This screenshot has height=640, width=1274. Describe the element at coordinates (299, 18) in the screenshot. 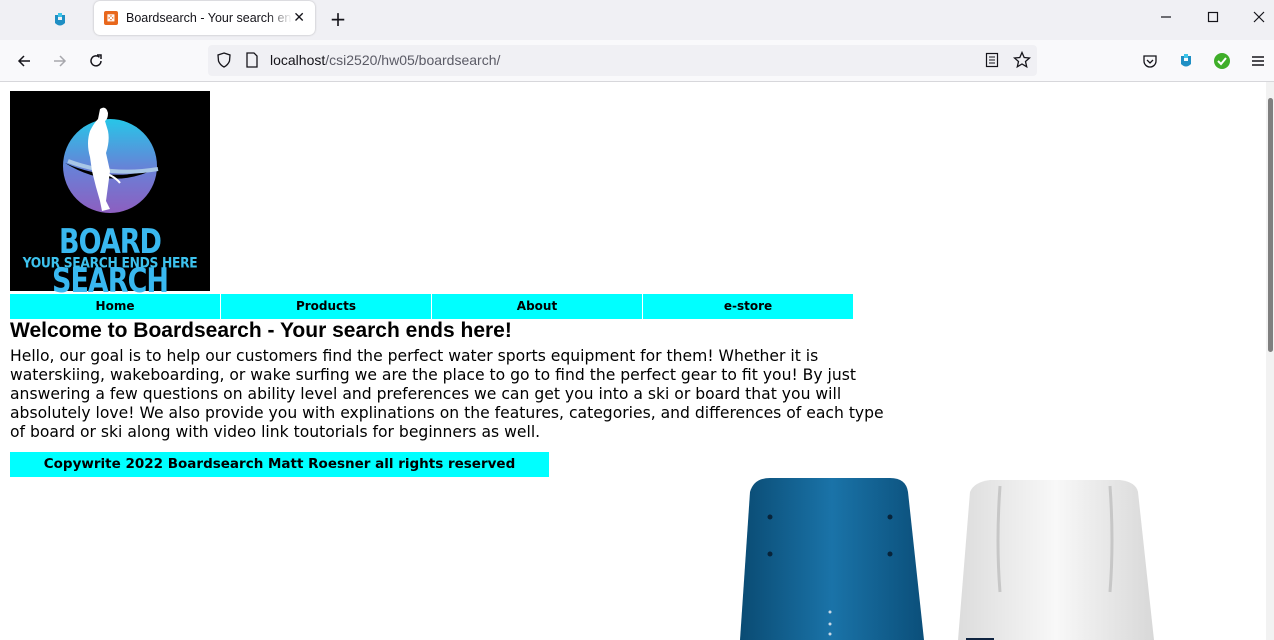

I see `close-icon: ✕` at that location.